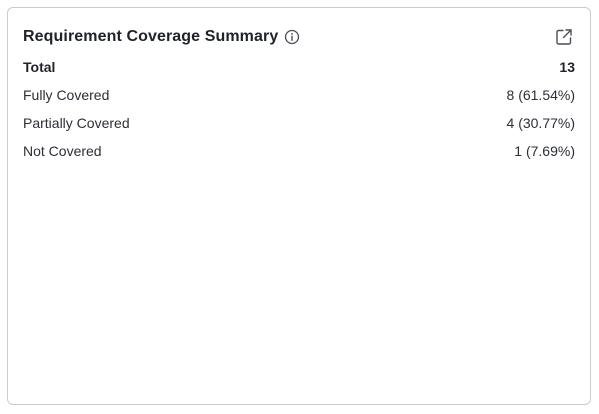  I want to click on row-value: 8 (61.54%), so click(540, 95).